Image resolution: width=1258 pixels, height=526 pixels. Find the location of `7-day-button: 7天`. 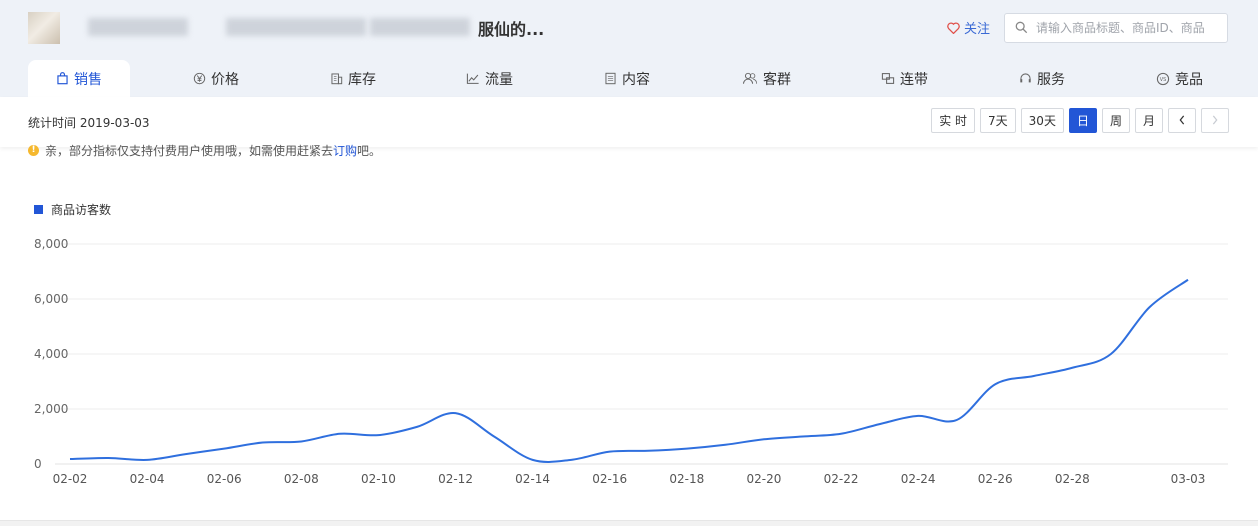

7-day-button: 7天 is located at coordinates (998, 120).